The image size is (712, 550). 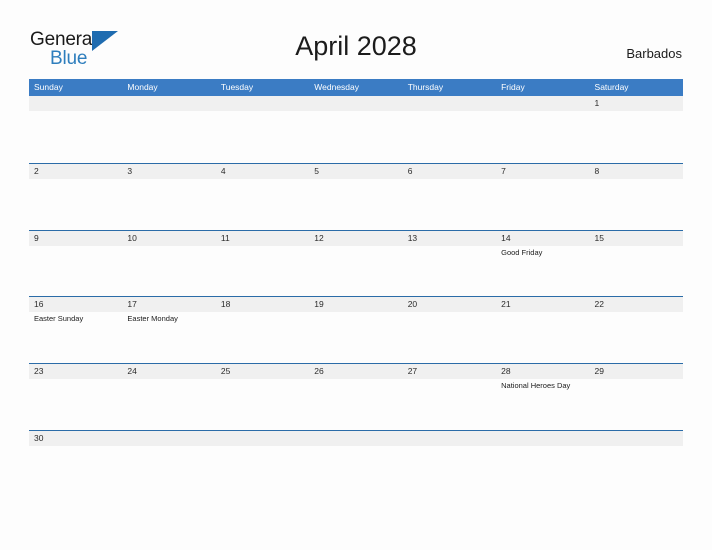 I want to click on day-cell-2: 2, so click(x=75, y=197).